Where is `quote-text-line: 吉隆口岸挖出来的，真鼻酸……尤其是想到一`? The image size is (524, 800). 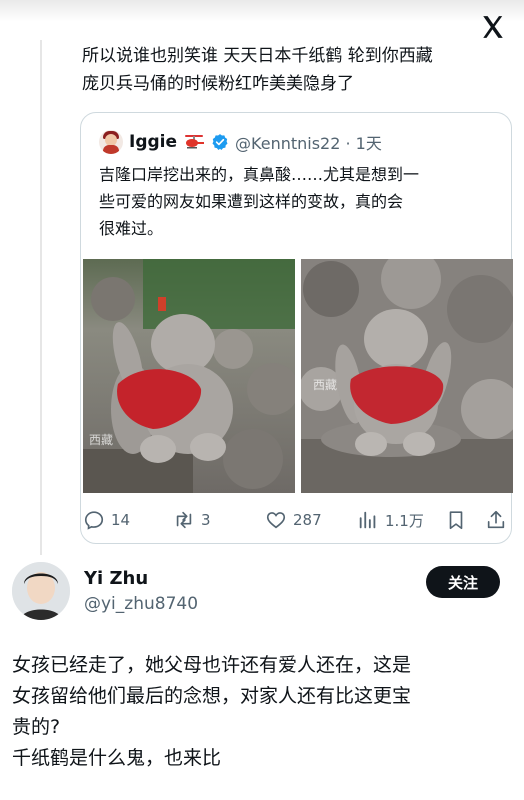 quote-text-line: 吉隆口岸挖出来的，真鼻酸……尤其是想到一 is located at coordinates (259, 174).